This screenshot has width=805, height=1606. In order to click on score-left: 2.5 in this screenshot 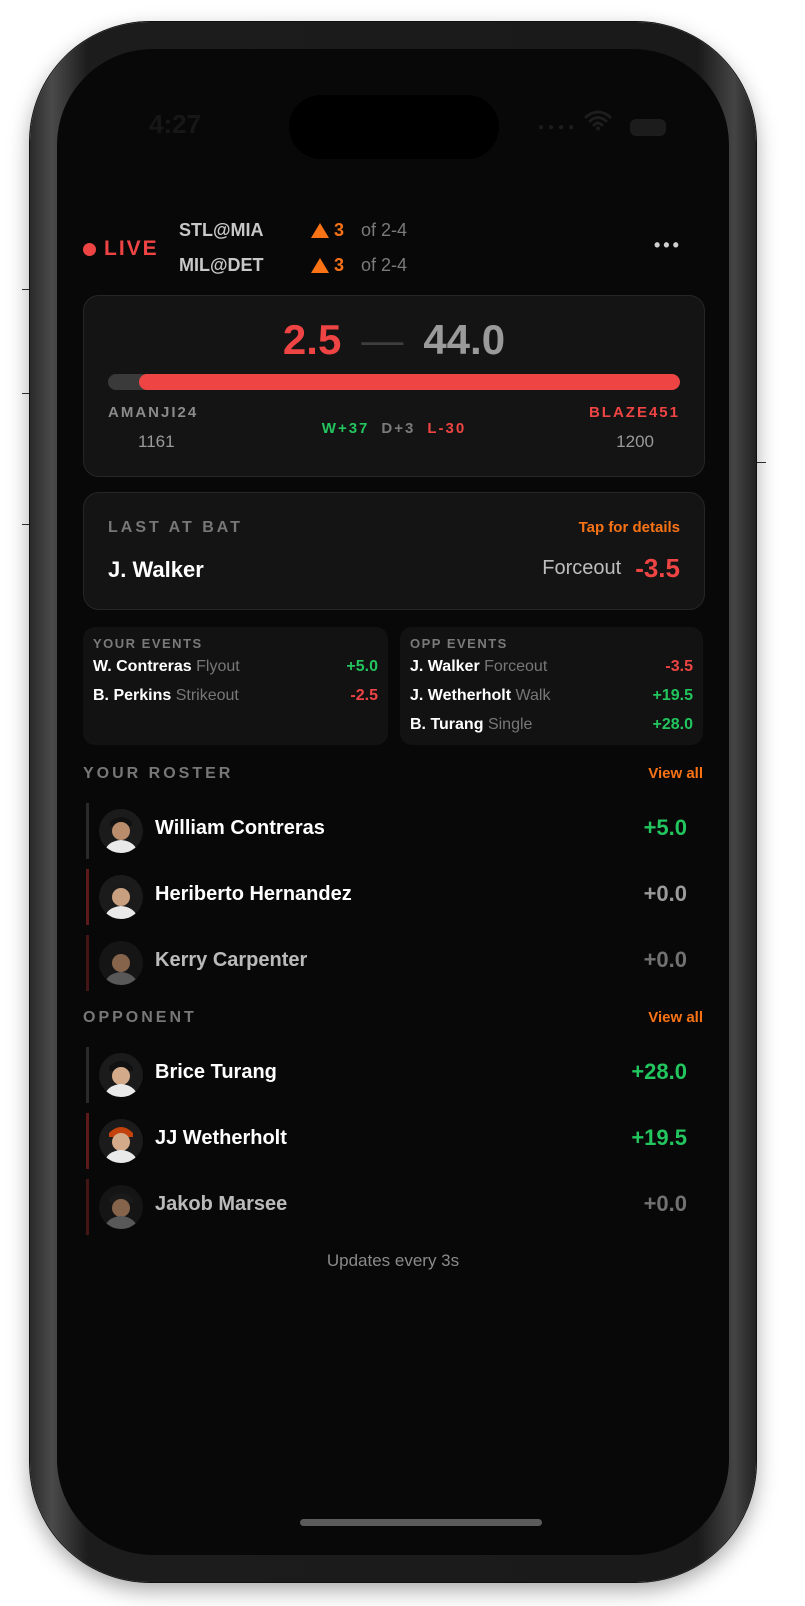, I will do `click(312, 339)`.